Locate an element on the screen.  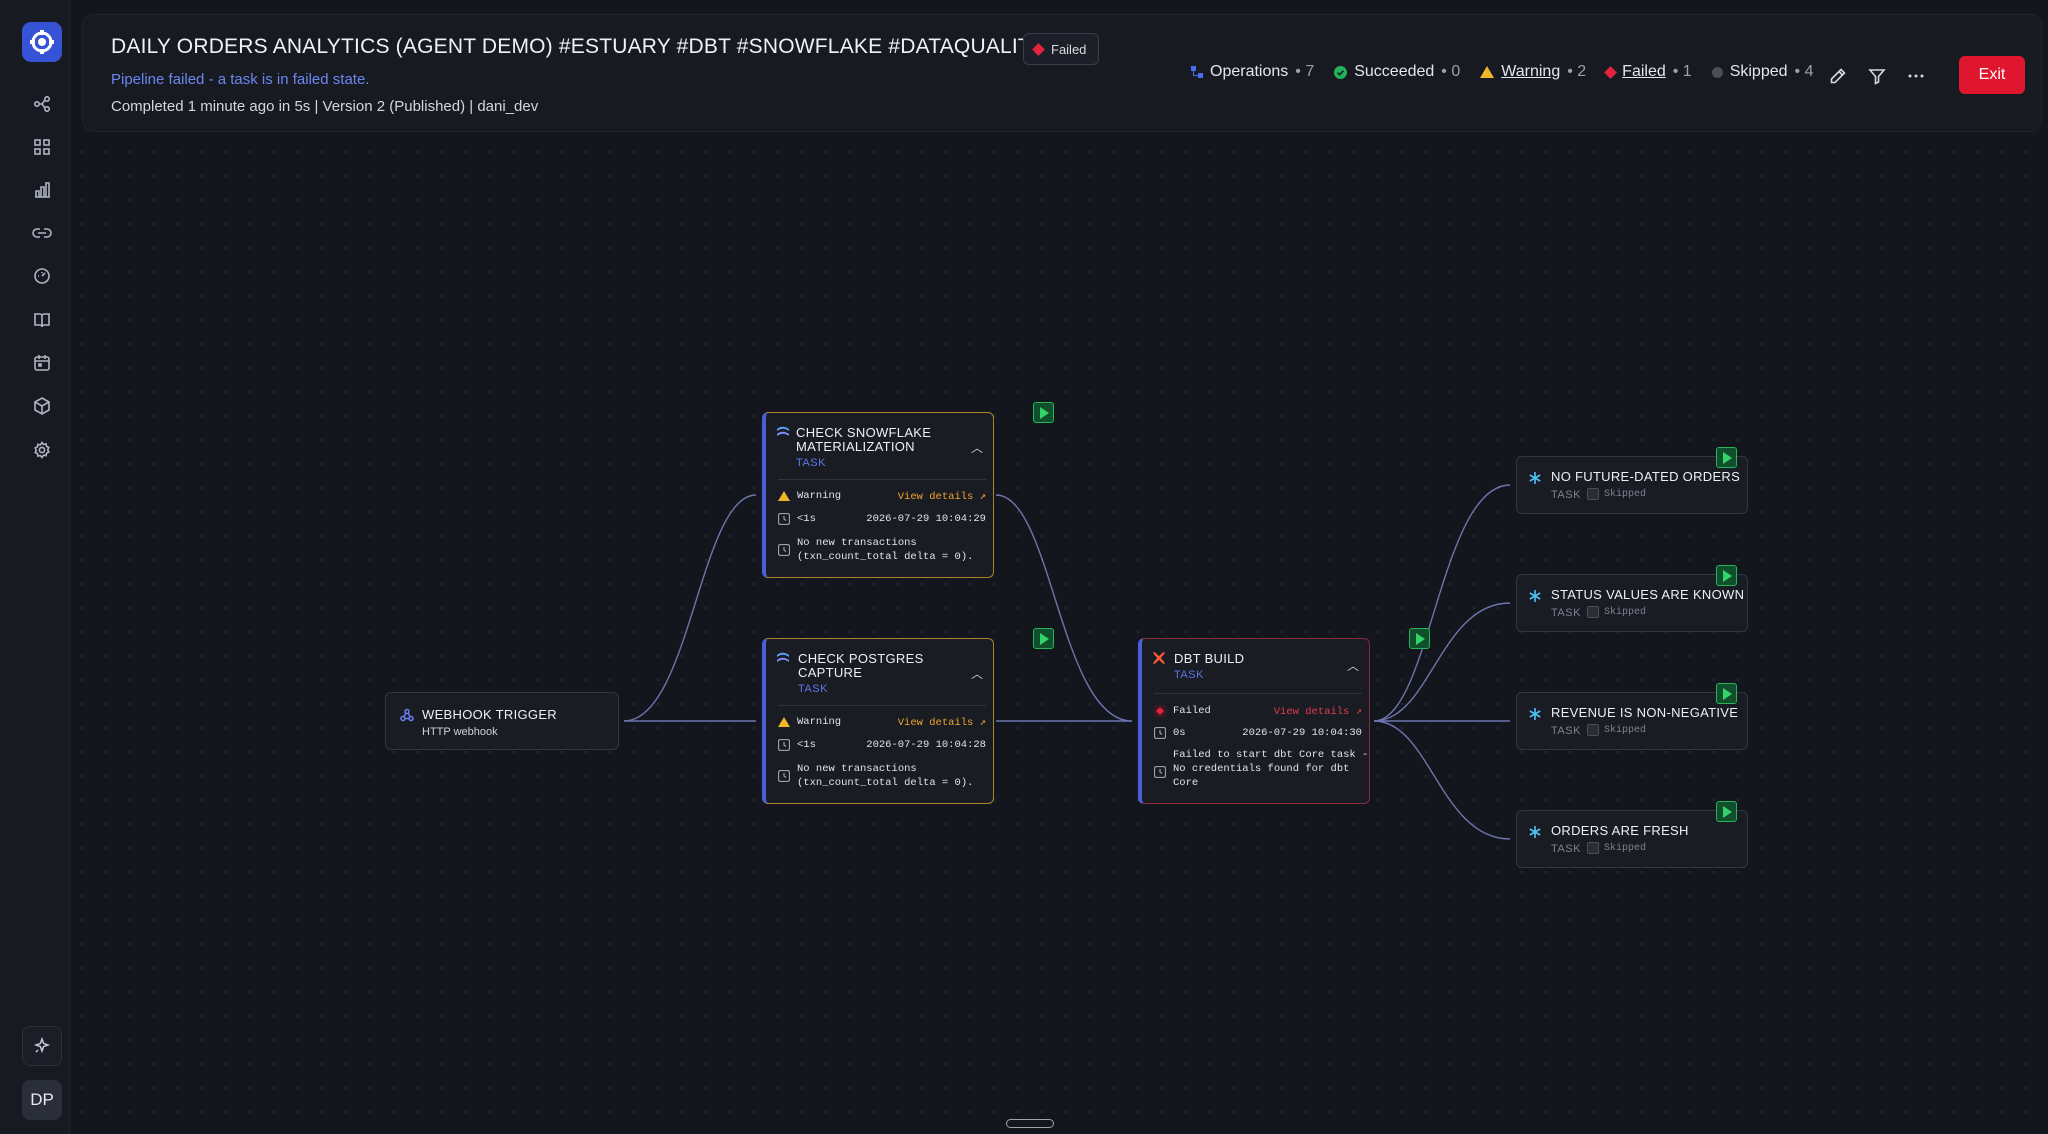
docs-book-icon is located at coordinates (42, 320).